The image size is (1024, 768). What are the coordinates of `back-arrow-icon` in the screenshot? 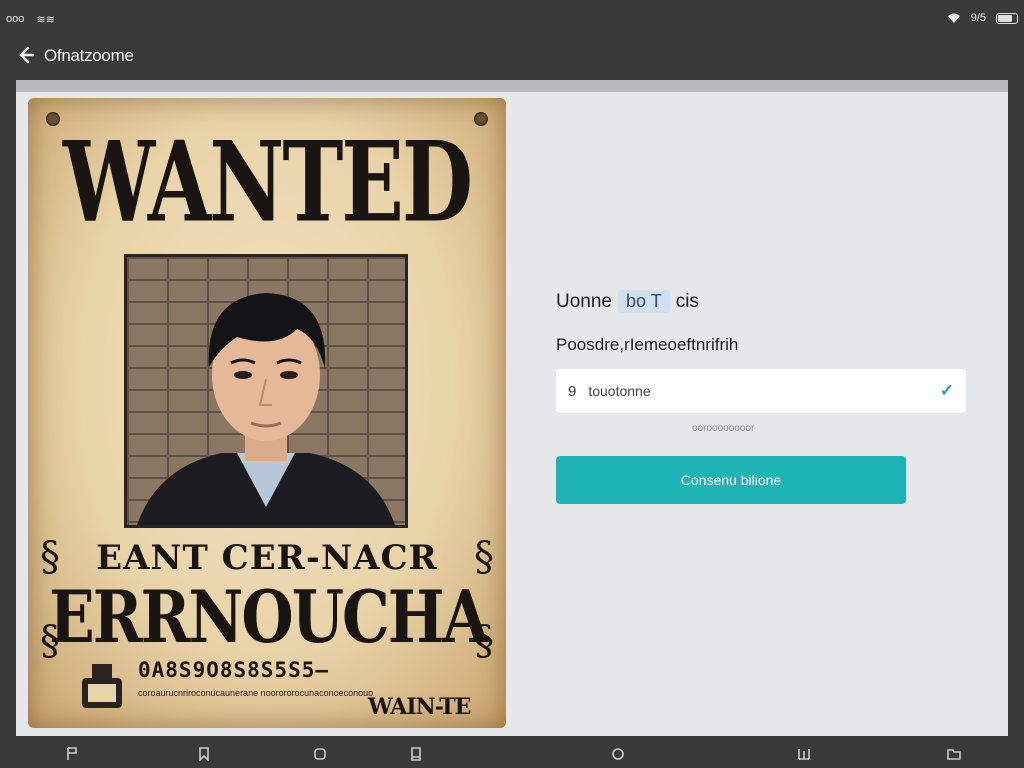 It's located at (27, 55).